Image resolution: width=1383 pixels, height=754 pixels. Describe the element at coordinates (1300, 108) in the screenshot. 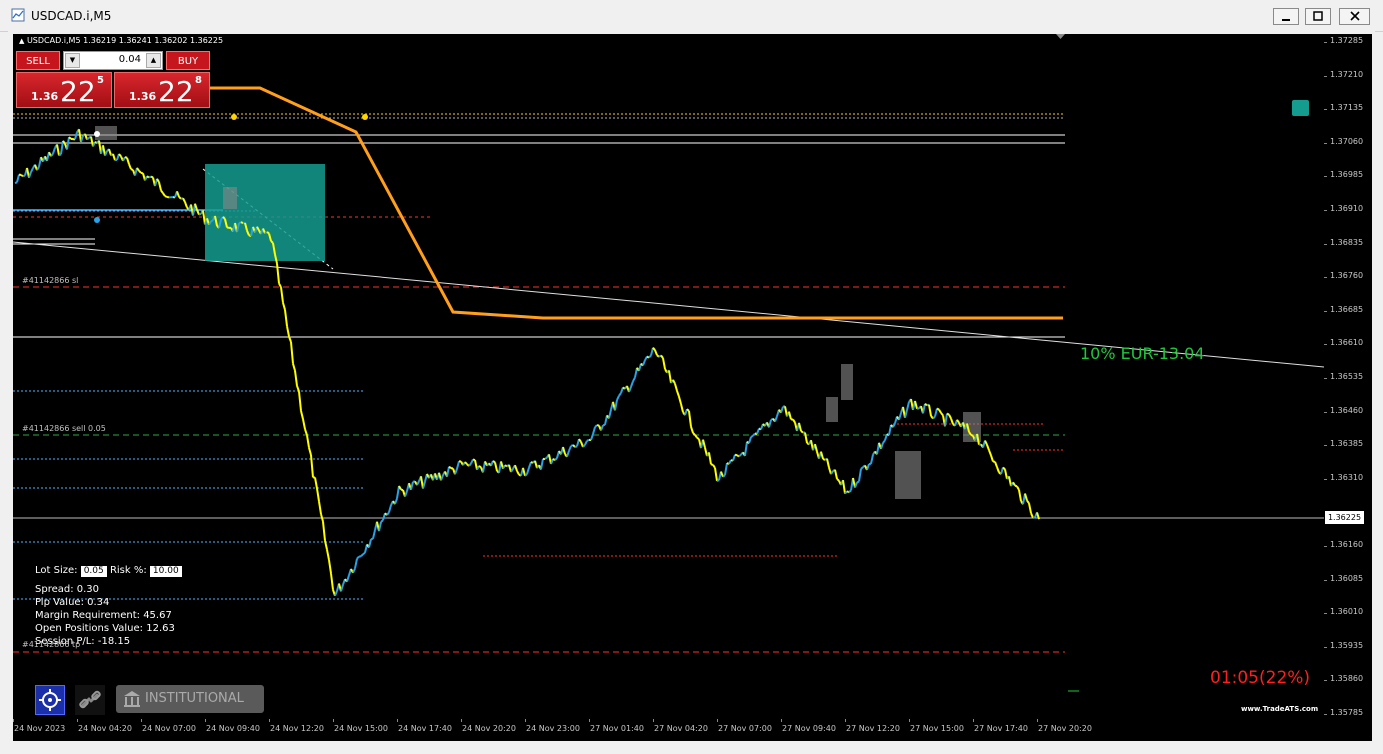

I see `teal-toggle-button` at that location.